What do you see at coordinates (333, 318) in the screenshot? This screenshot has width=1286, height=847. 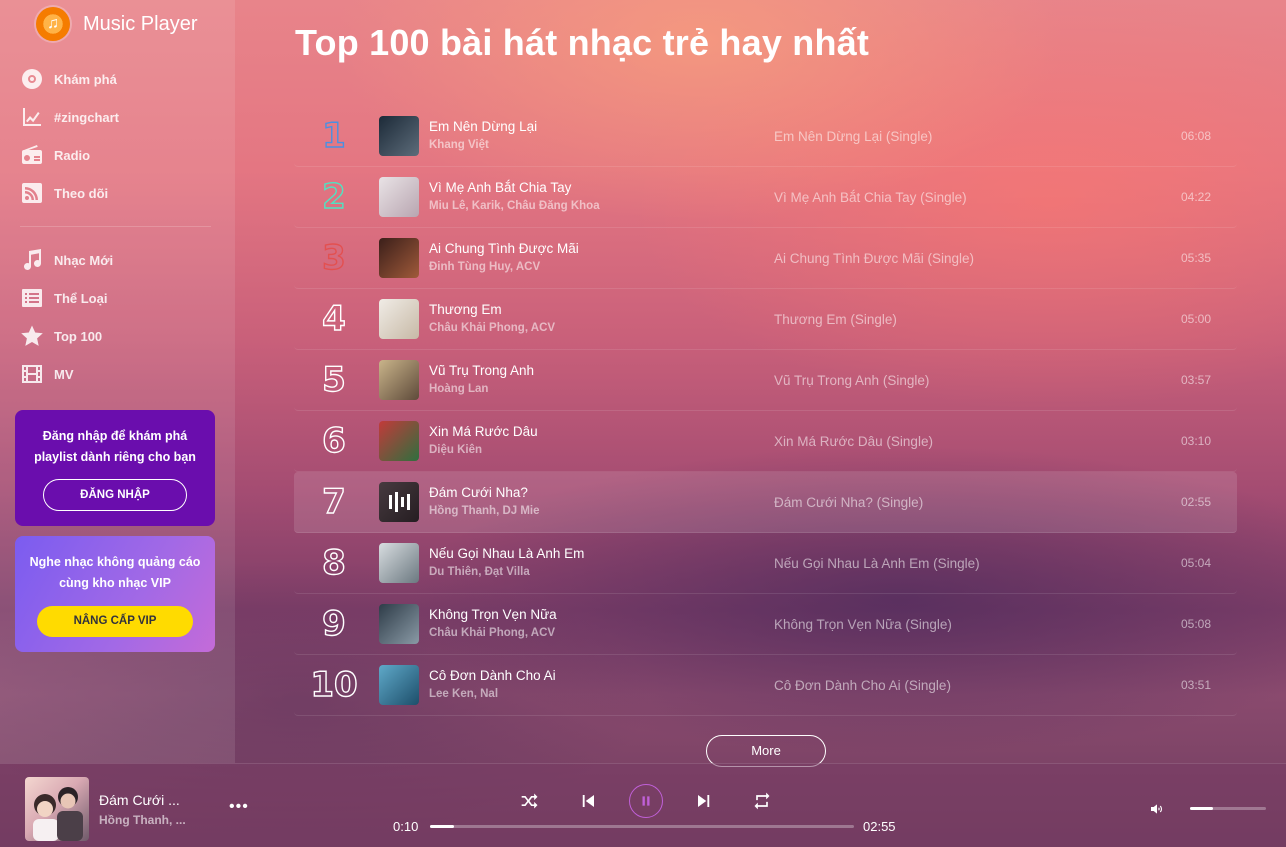 I see `song-rank: 4` at bounding box center [333, 318].